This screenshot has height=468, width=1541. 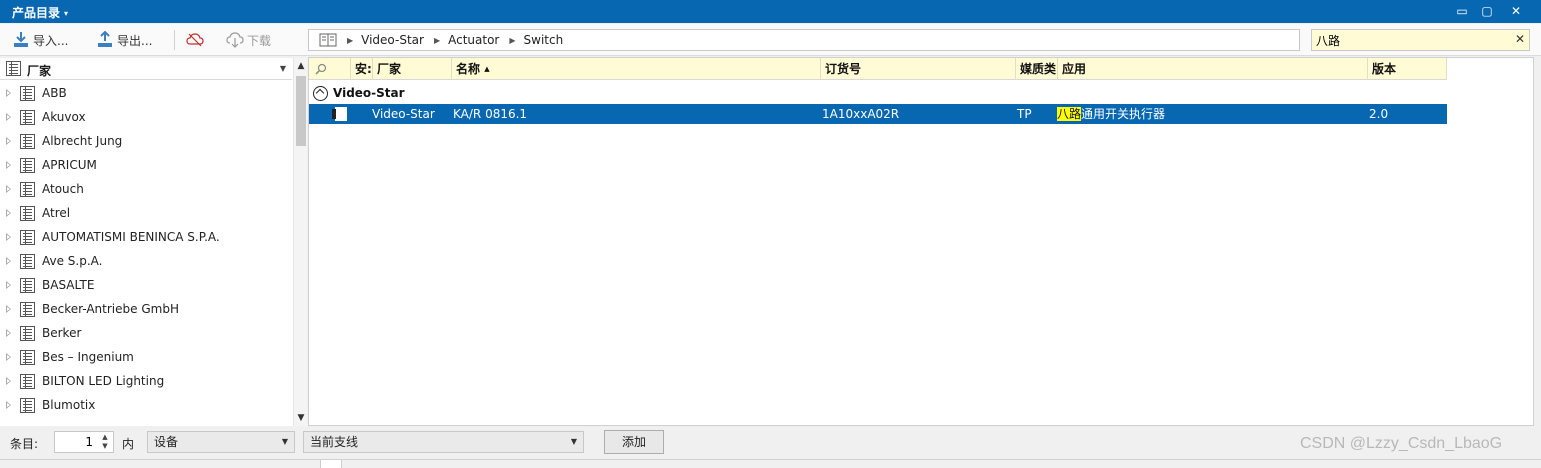 I want to click on search-box: ✕, so click(x=1420, y=40).